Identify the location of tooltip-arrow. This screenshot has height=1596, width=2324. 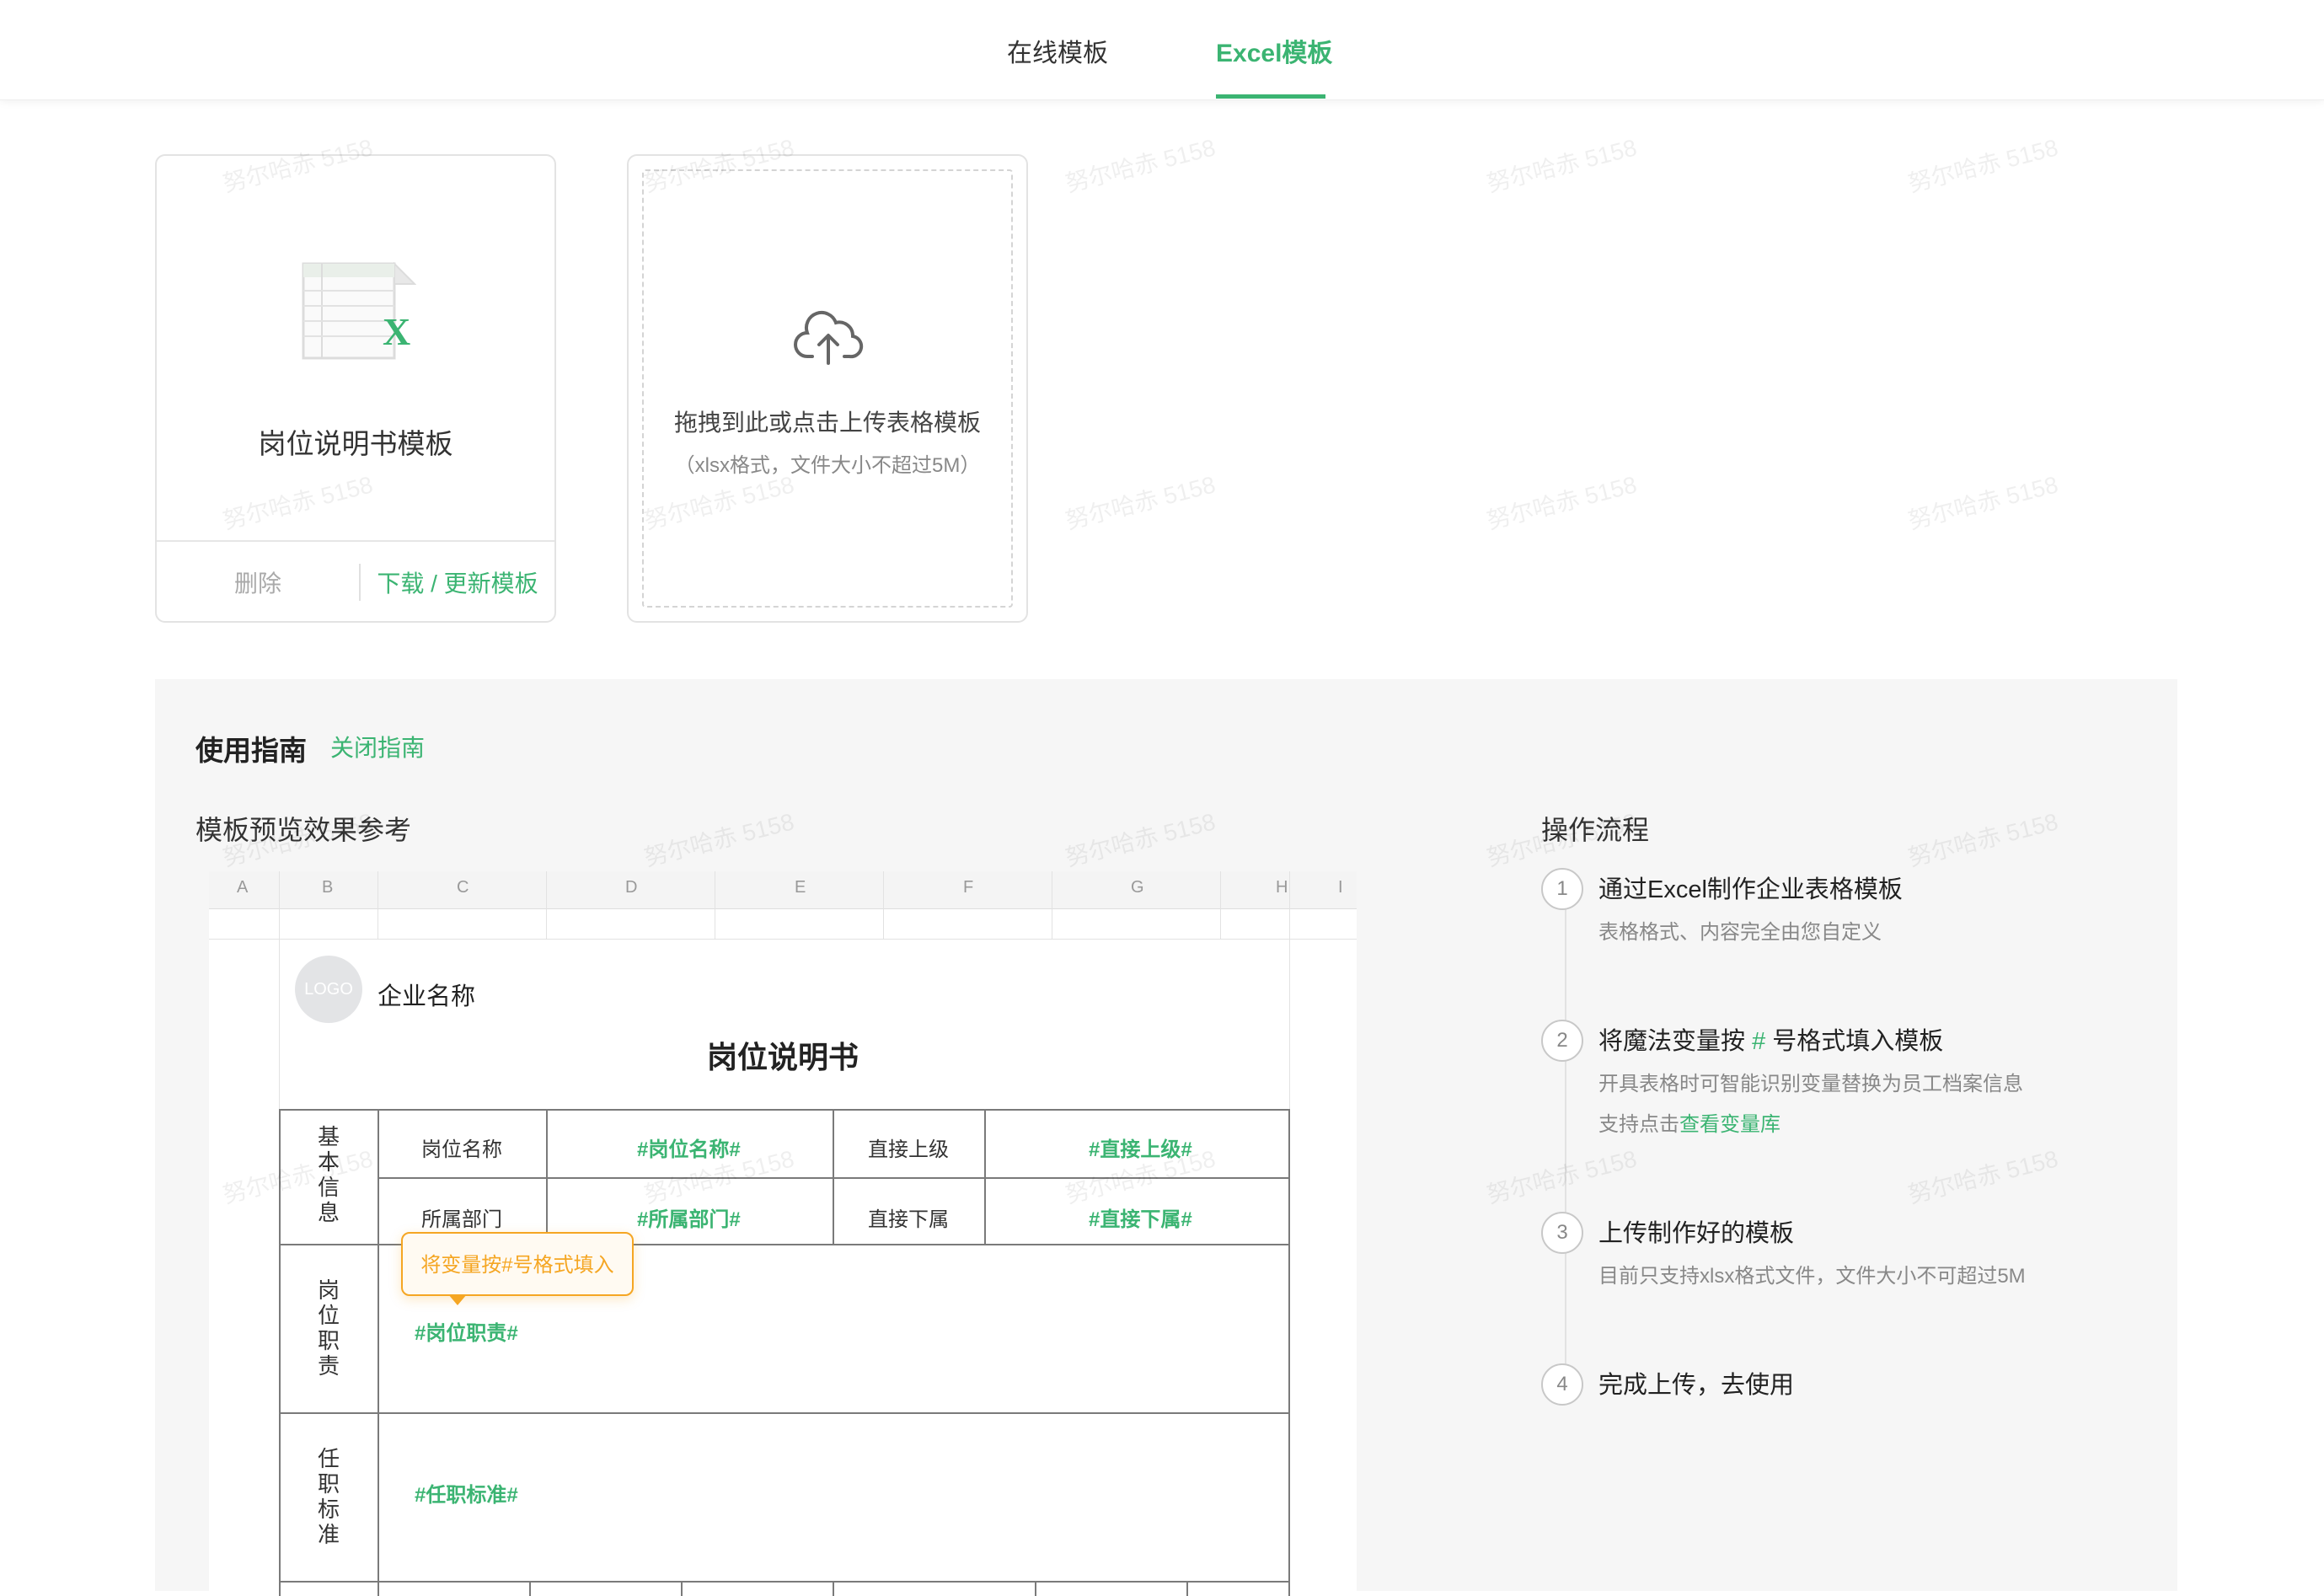
(458, 1299).